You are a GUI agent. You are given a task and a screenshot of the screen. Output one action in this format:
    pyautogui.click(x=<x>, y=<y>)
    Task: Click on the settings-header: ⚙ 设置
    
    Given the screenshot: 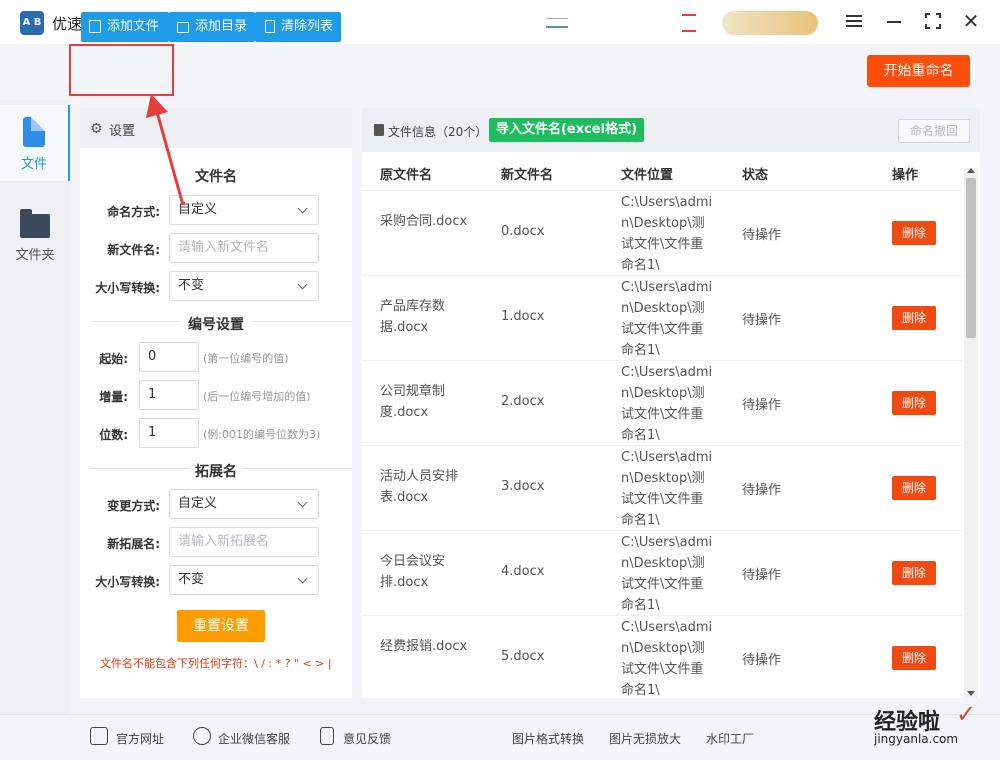 What is the action you would take?
    pyautogui.click(x=216, y=128)
    